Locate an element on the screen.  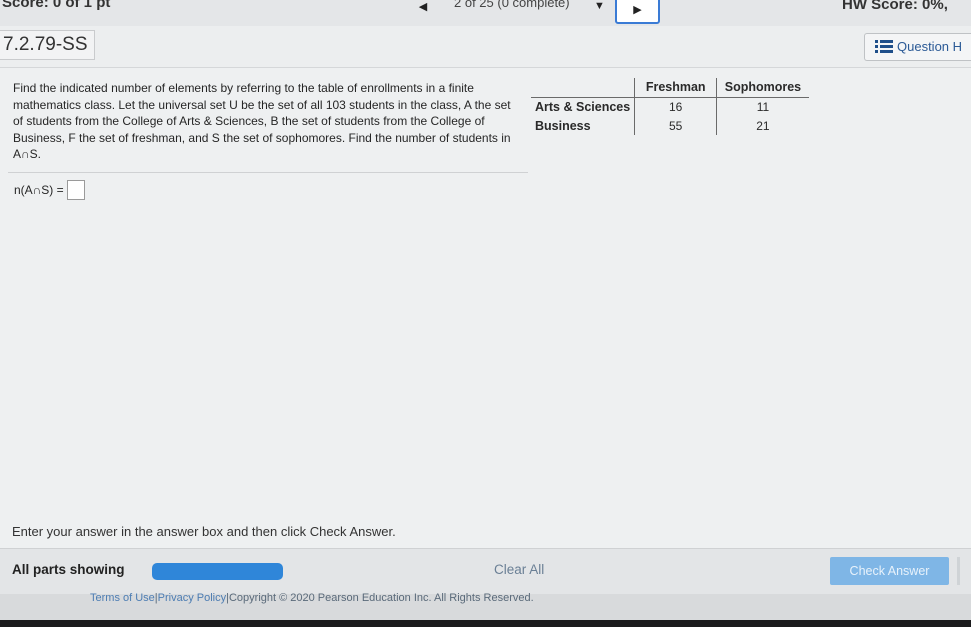
table-cell: 16 is located at coordinates (676, 106).